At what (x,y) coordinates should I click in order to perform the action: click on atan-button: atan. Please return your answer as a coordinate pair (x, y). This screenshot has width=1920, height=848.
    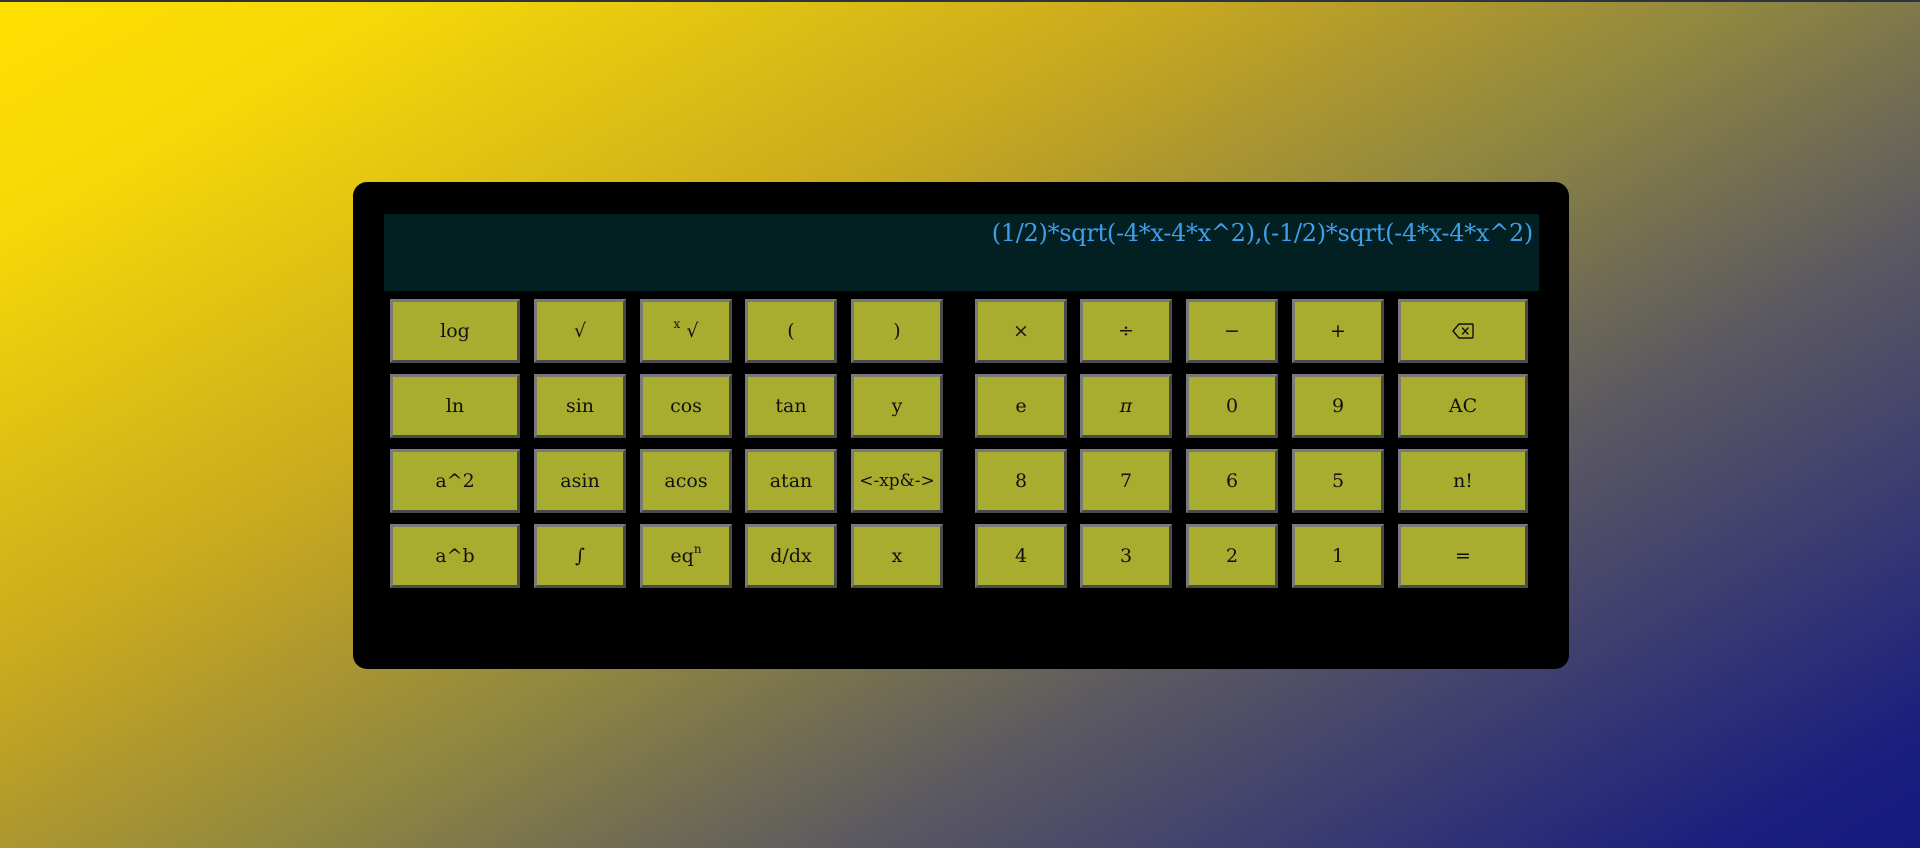
    Looking at the image, I should click on (791, 481).